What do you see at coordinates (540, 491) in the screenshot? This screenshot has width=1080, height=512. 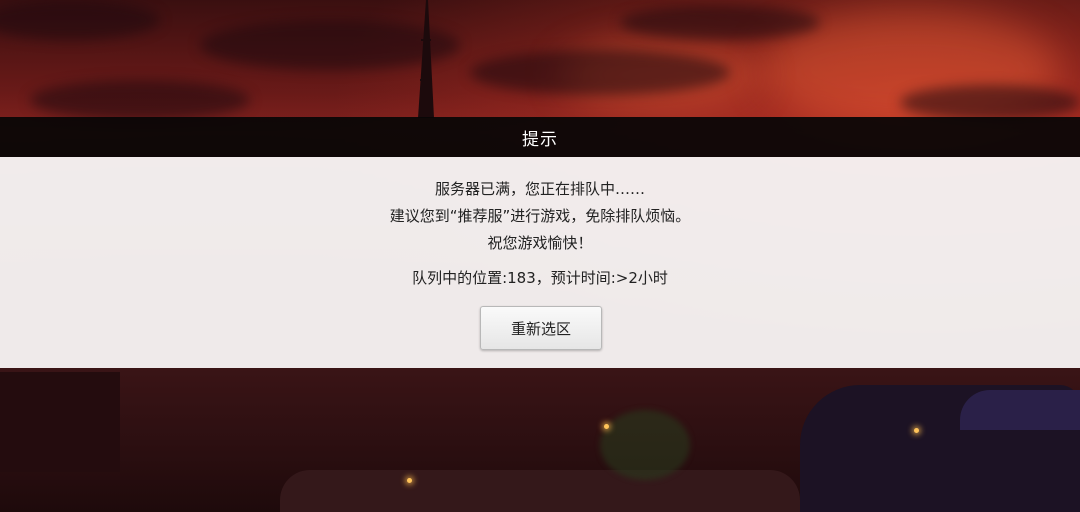 I see `rock-ledge` at bounding box center [540, 491].